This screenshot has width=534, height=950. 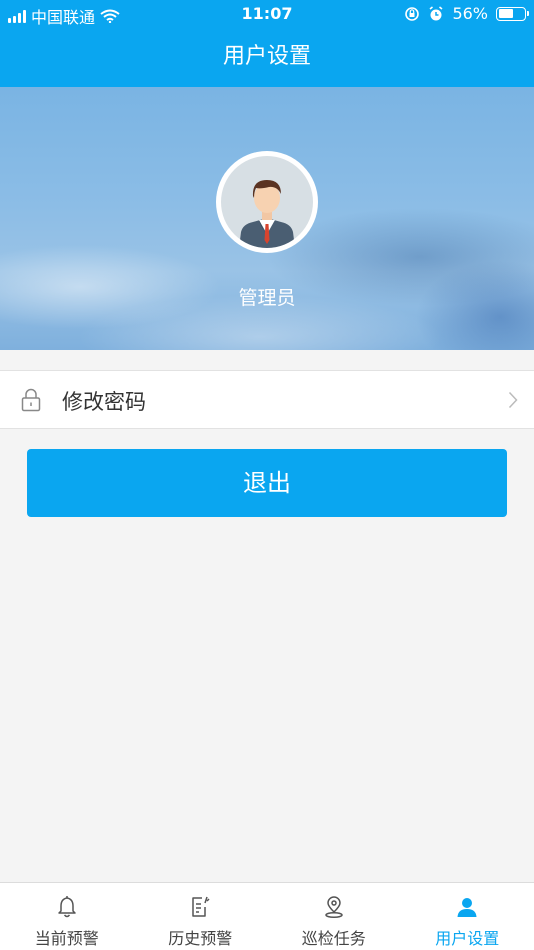 I want to click on change-password-row: 修改密码, so click(x=267, y=399).